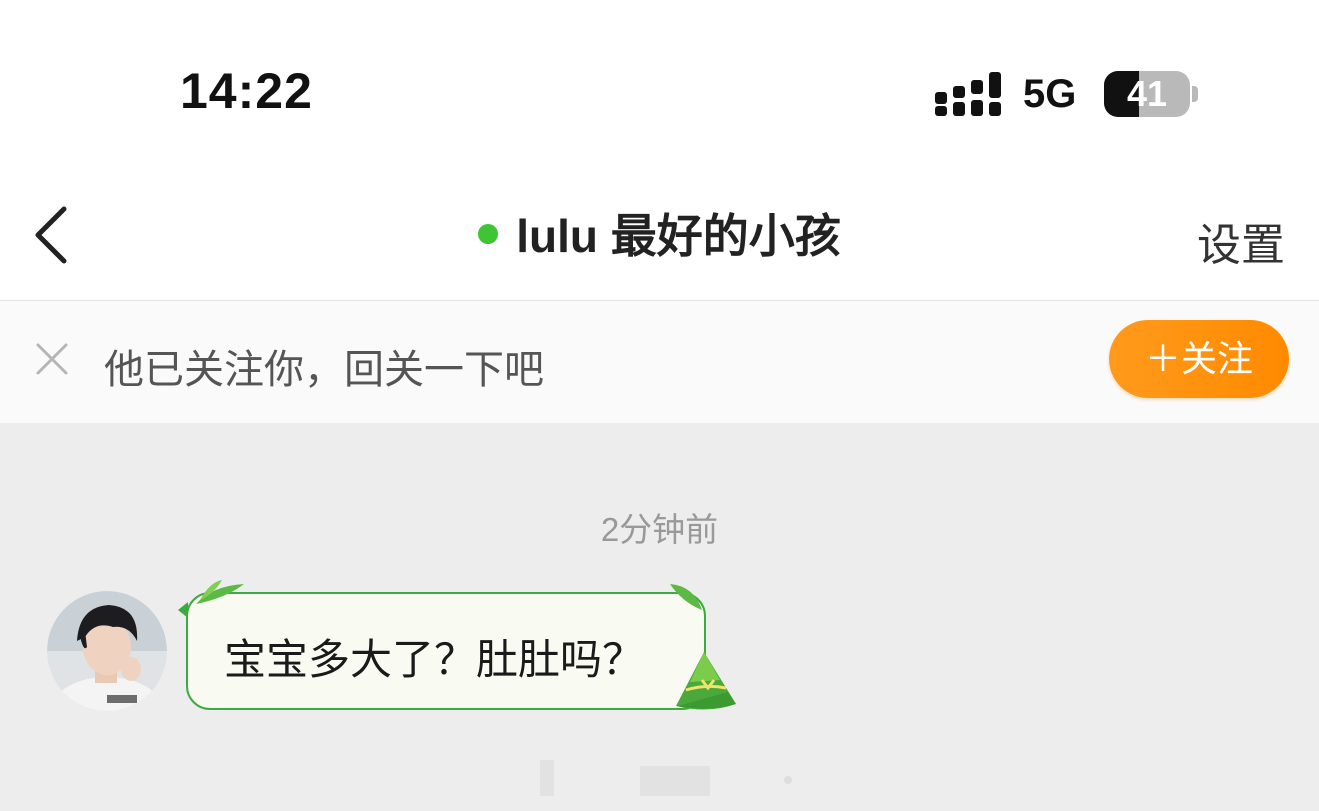  Describe the element at coordinates (968, 94) in the screenshot. I see `signal-strength-icon` at that location.